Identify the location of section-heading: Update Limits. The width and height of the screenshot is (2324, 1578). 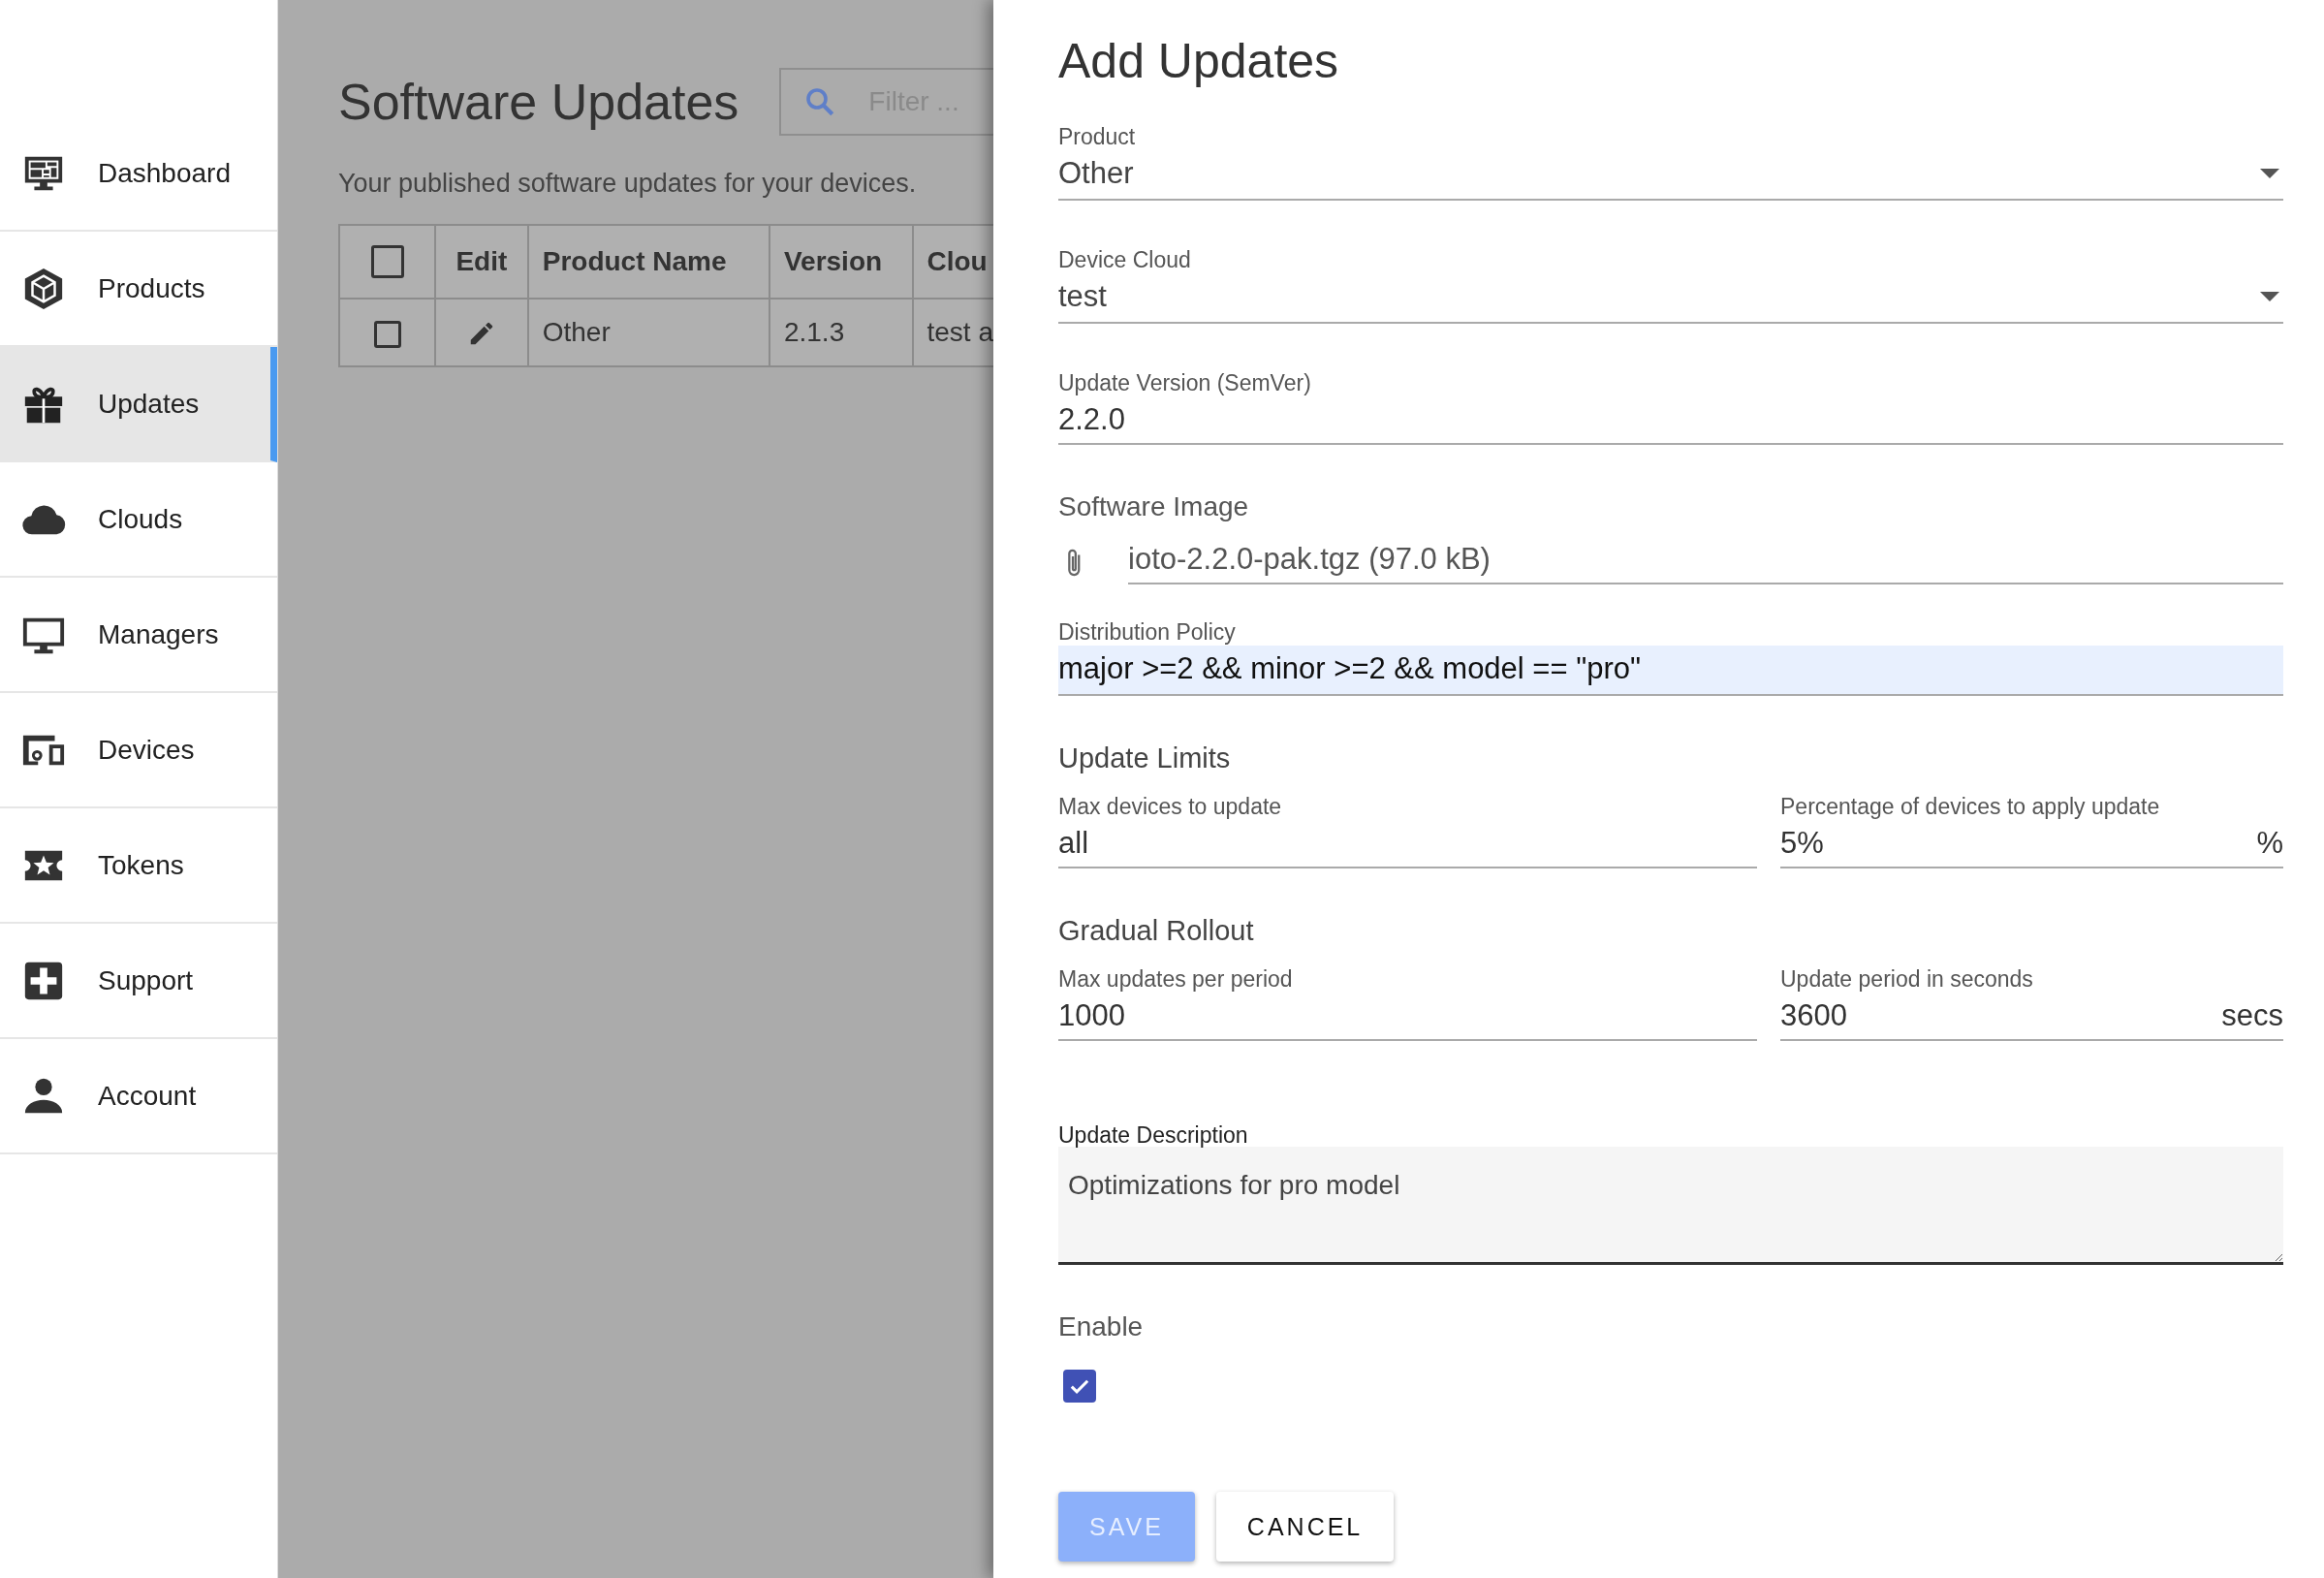
(1145, 758).